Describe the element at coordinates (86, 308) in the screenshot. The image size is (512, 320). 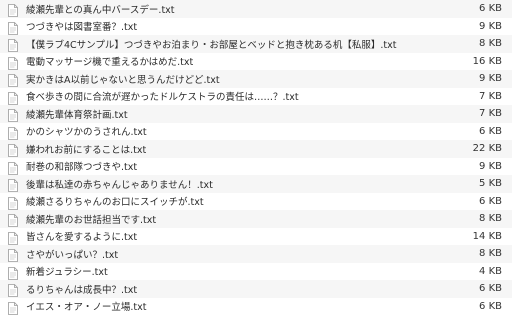
I see `file-name: イエス・オア・ノー立場.txt` at that location.